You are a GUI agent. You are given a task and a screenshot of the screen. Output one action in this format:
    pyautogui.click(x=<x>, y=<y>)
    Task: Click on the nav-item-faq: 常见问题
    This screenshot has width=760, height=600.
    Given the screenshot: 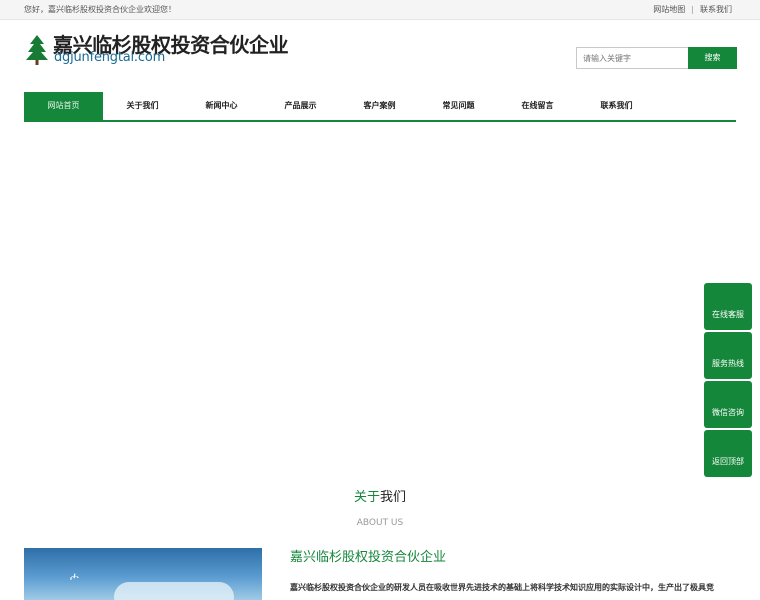 What is the action you would take?
    pyautogui.click(x=458, y=106)
    